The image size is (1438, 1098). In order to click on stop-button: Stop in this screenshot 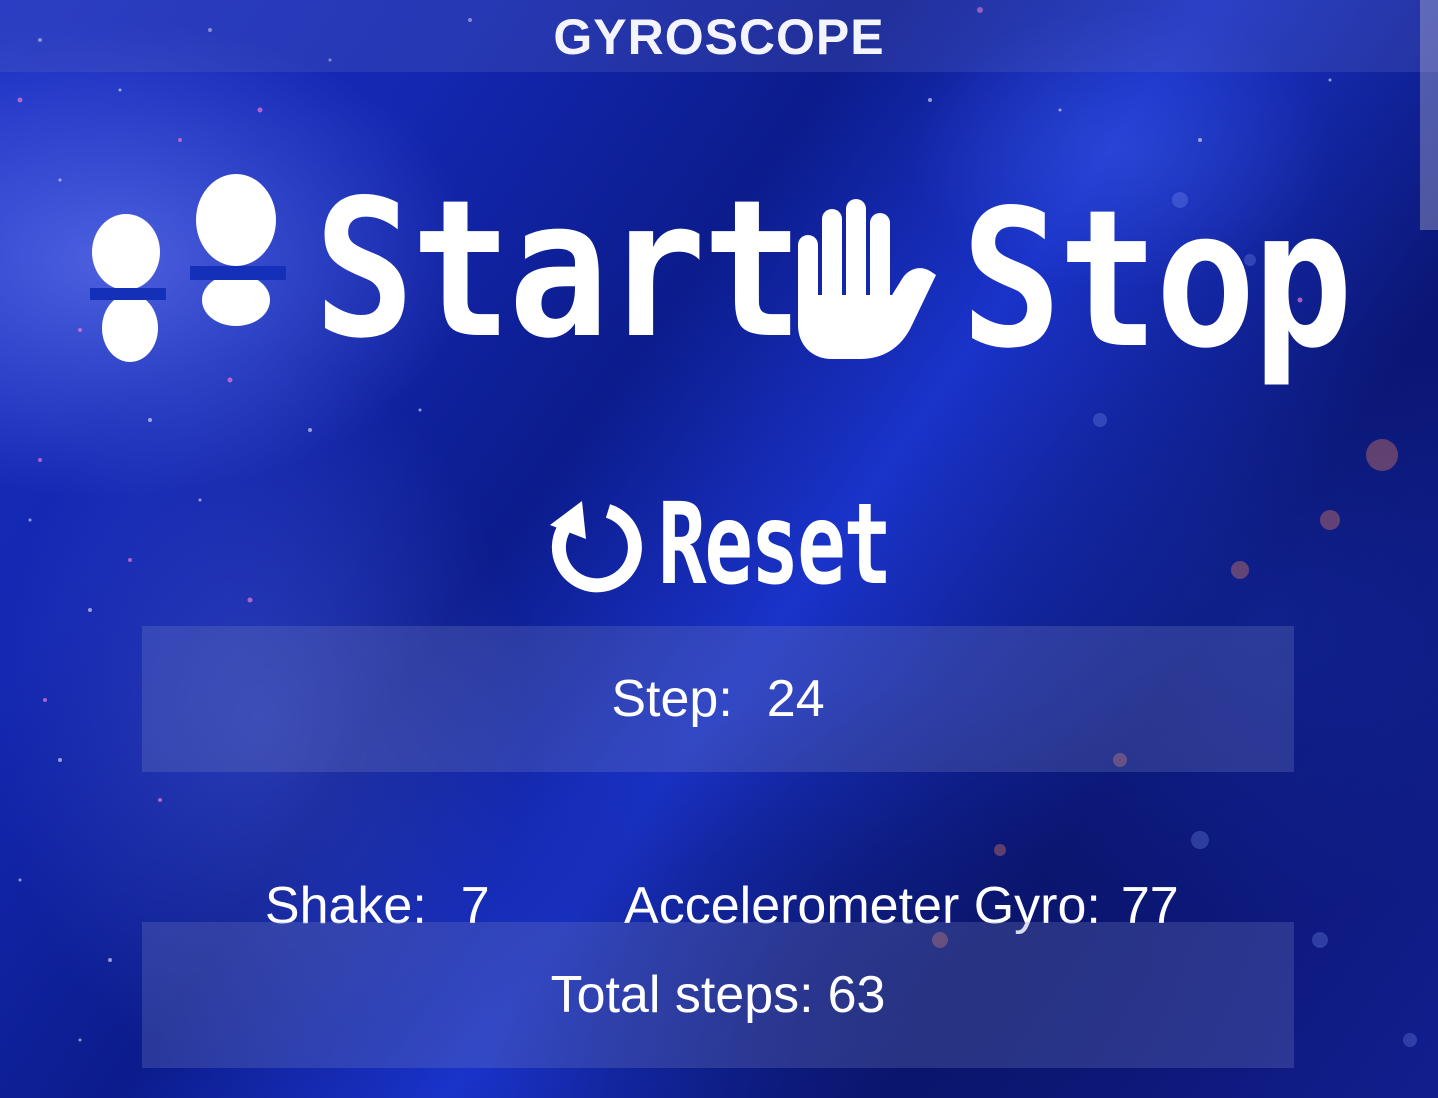, I will do `click(1097, 280)`.